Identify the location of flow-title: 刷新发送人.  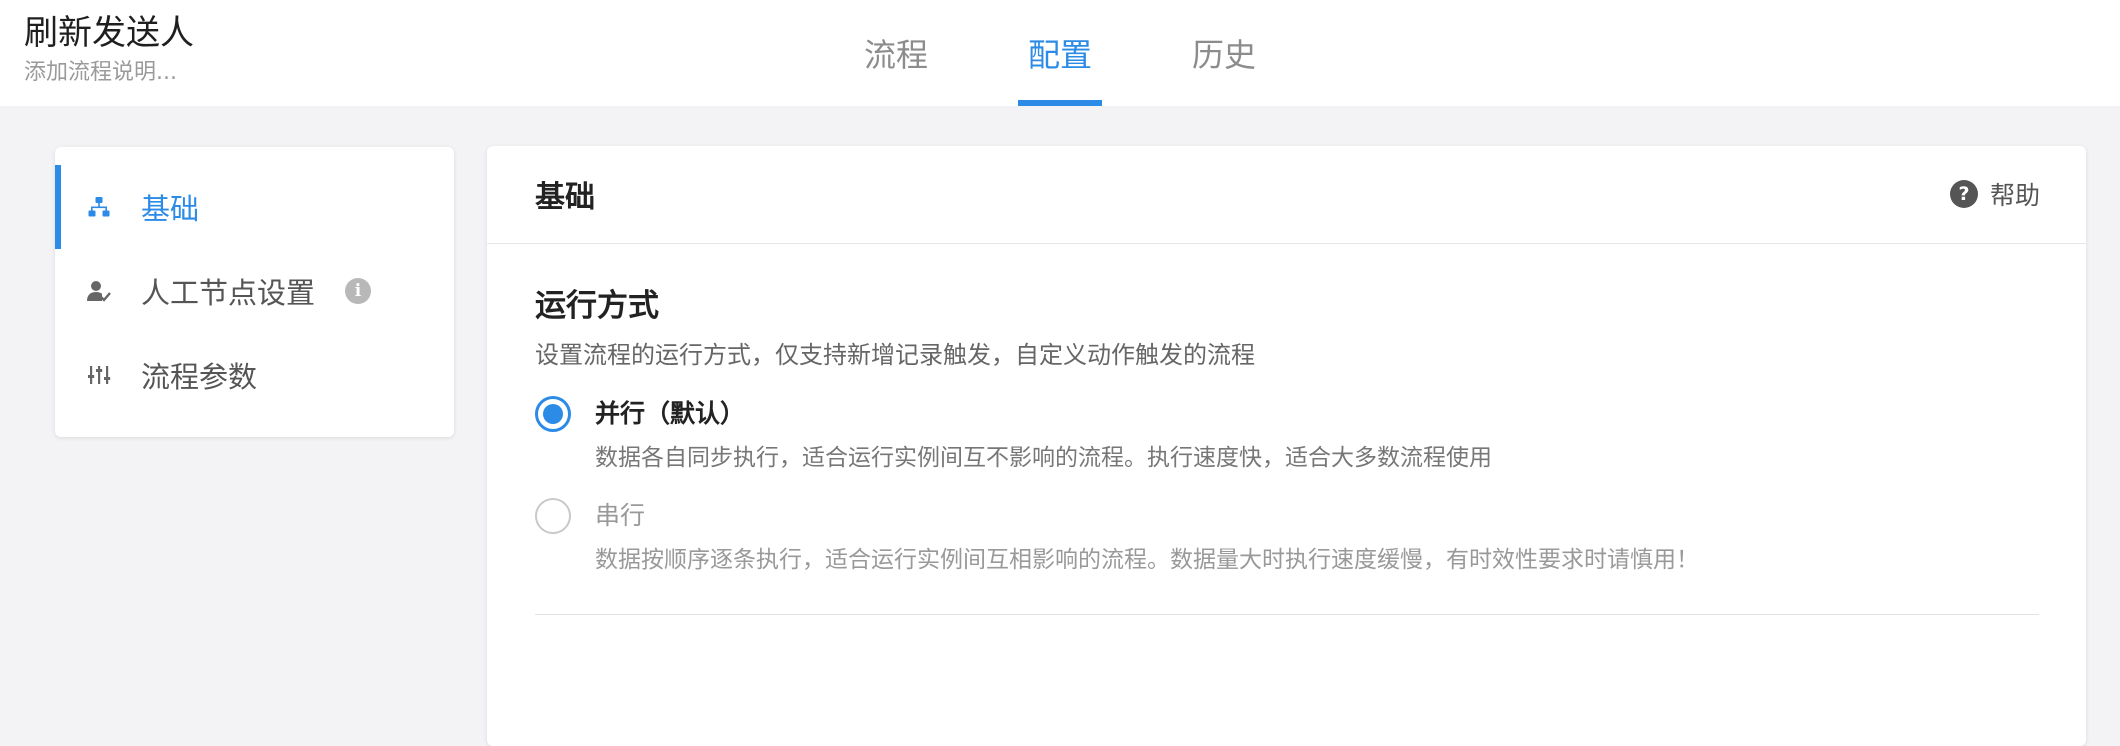
(109, 33).